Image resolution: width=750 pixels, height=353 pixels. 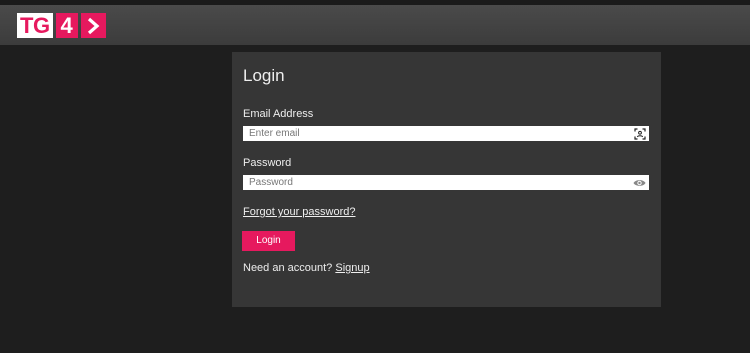 I want to click on forgot-password-link: Forgot your password?, so click(x=299, y=212).